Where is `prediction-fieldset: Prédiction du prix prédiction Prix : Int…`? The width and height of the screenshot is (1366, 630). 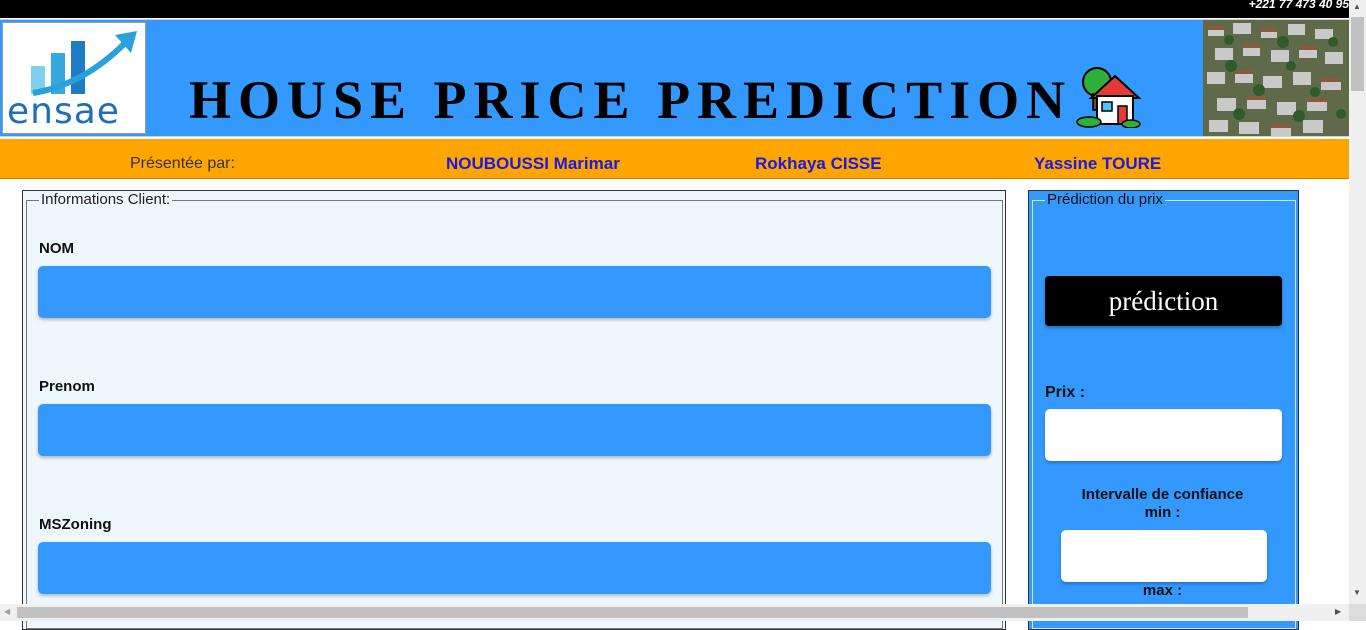
prediction-fieldset: Prédiction du prix prédiction Prix : Int… is located at coordinates (1163, 410).